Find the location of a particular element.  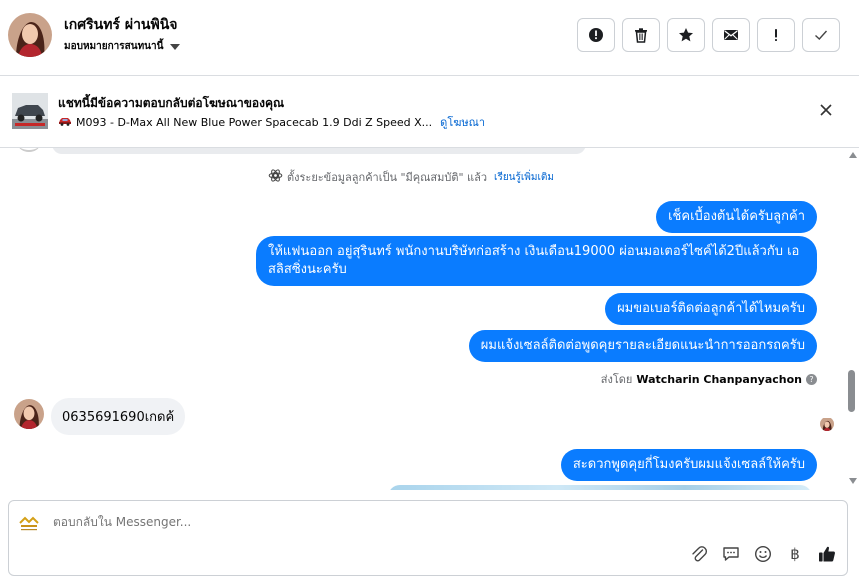

page-logo is located at coordinates (29, 523).